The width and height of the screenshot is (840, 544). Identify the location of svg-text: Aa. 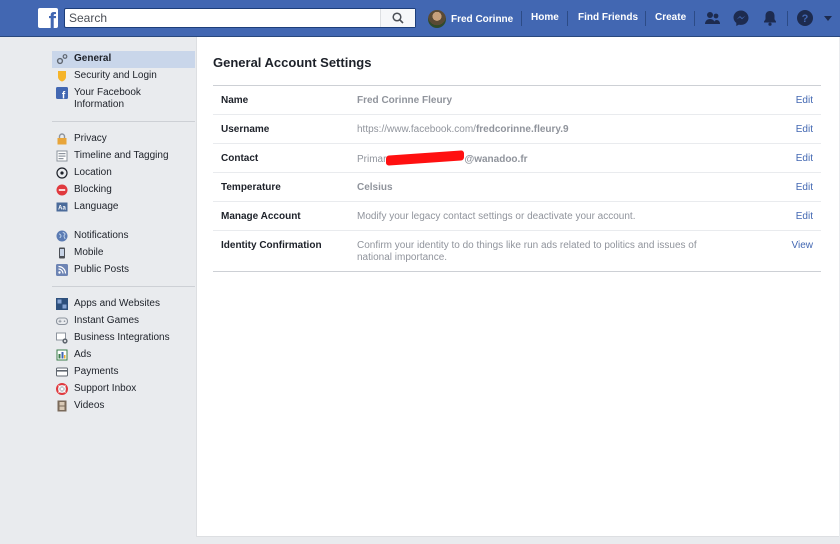
(62, 209).